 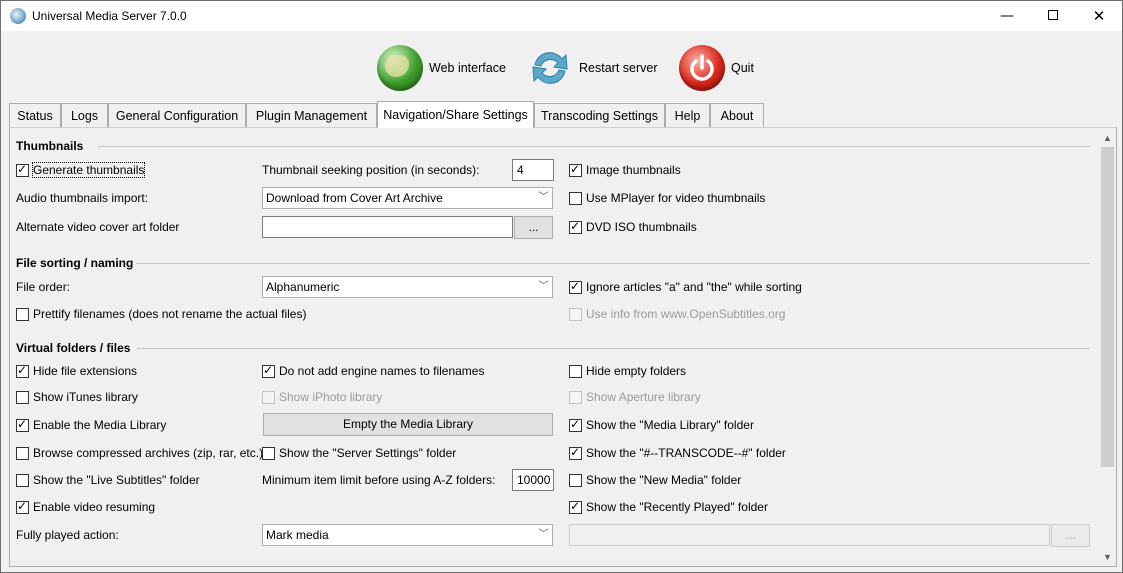 I want to click on audio-import-label: Audio thumbnails import:, so click(x=82, y=198).